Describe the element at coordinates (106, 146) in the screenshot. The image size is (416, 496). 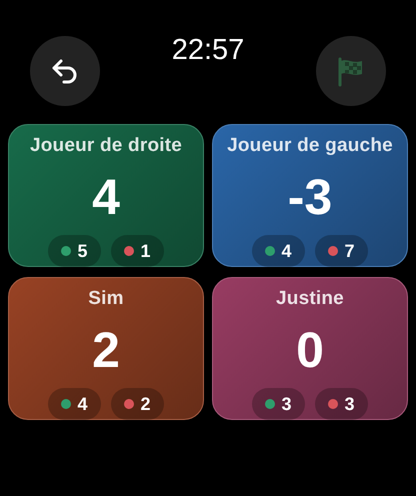
I see `player-name: Joueur de droite` at that location.